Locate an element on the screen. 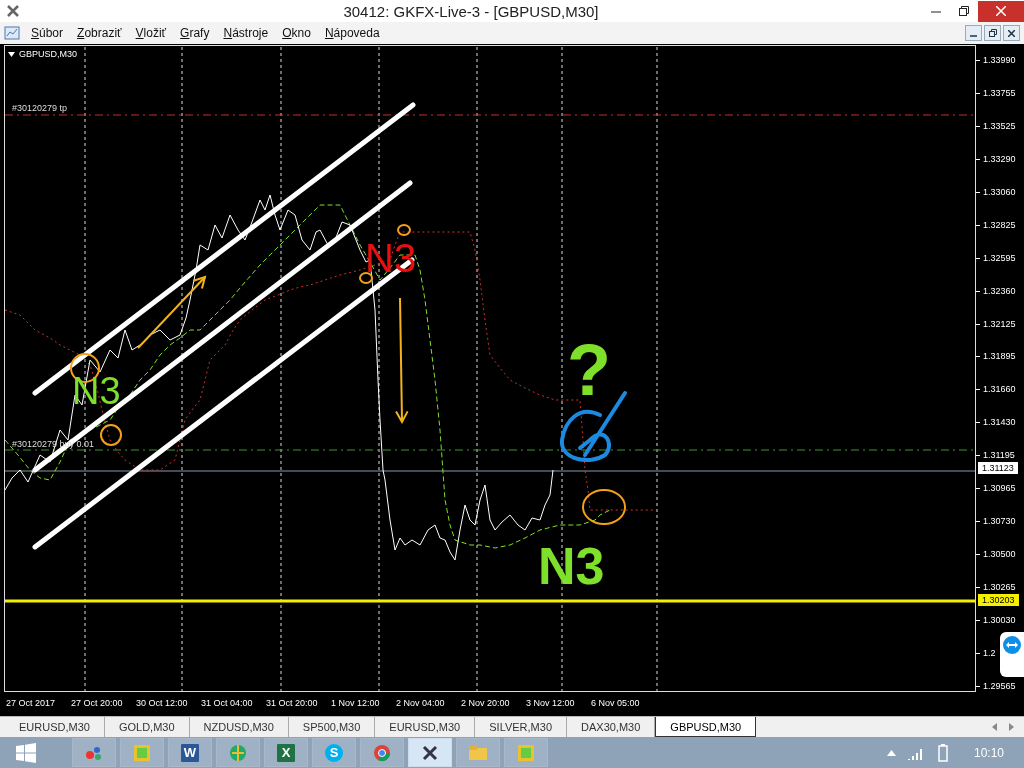  price-axis-label: 1.33290 is located at coordinates (1000, 158).